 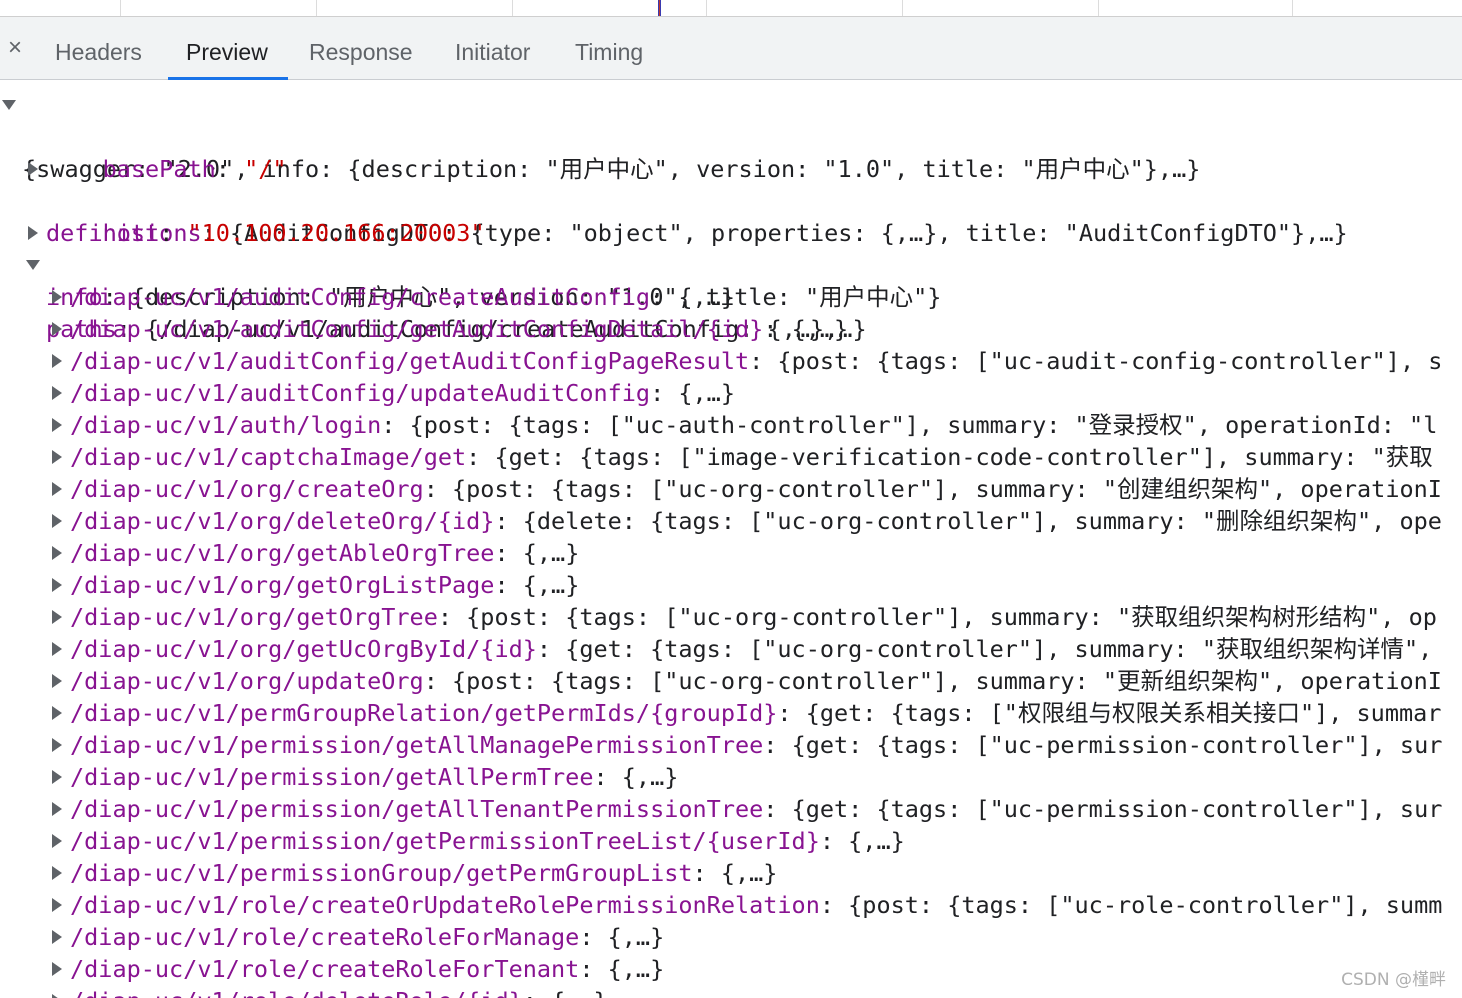 What do you see at coordinates (247, 489) in the screenshot?
I see `path-key: /diap-uc/v1/org/createOrg` at bounding box center [247, 489].